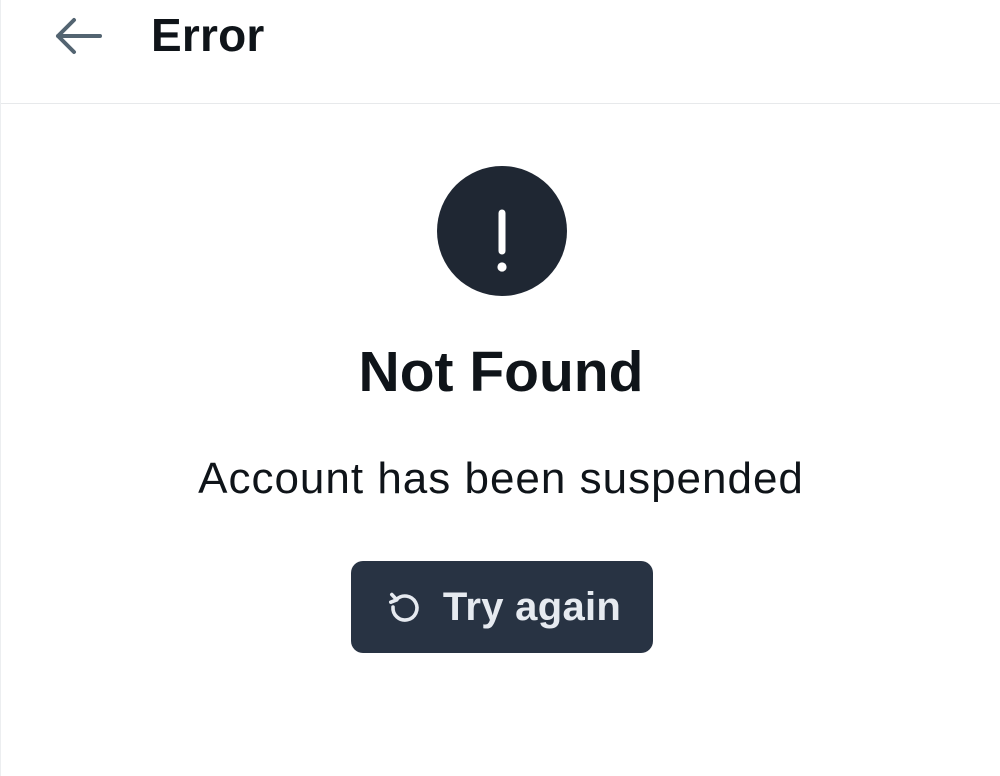 The image size is (1000, 776). I want to click on error-title: Not Found, so click(501, 372).